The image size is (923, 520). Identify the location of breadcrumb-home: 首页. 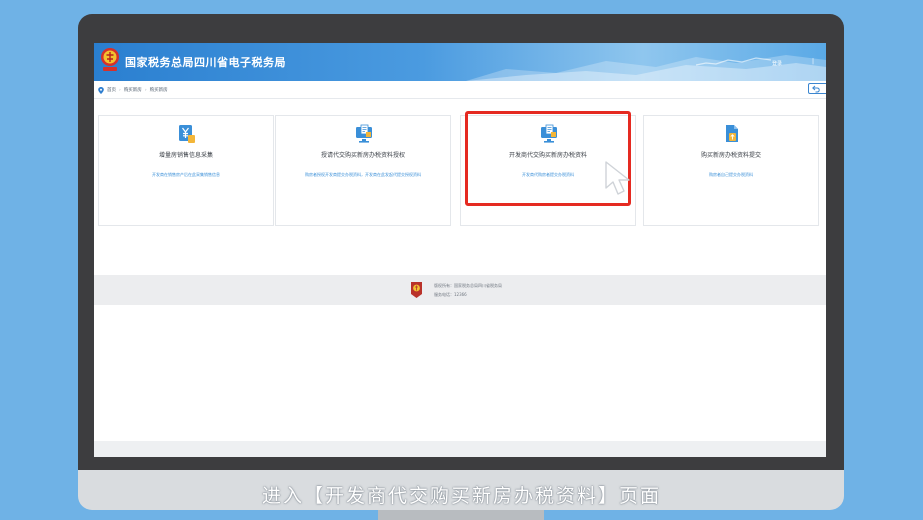
(111, 90).